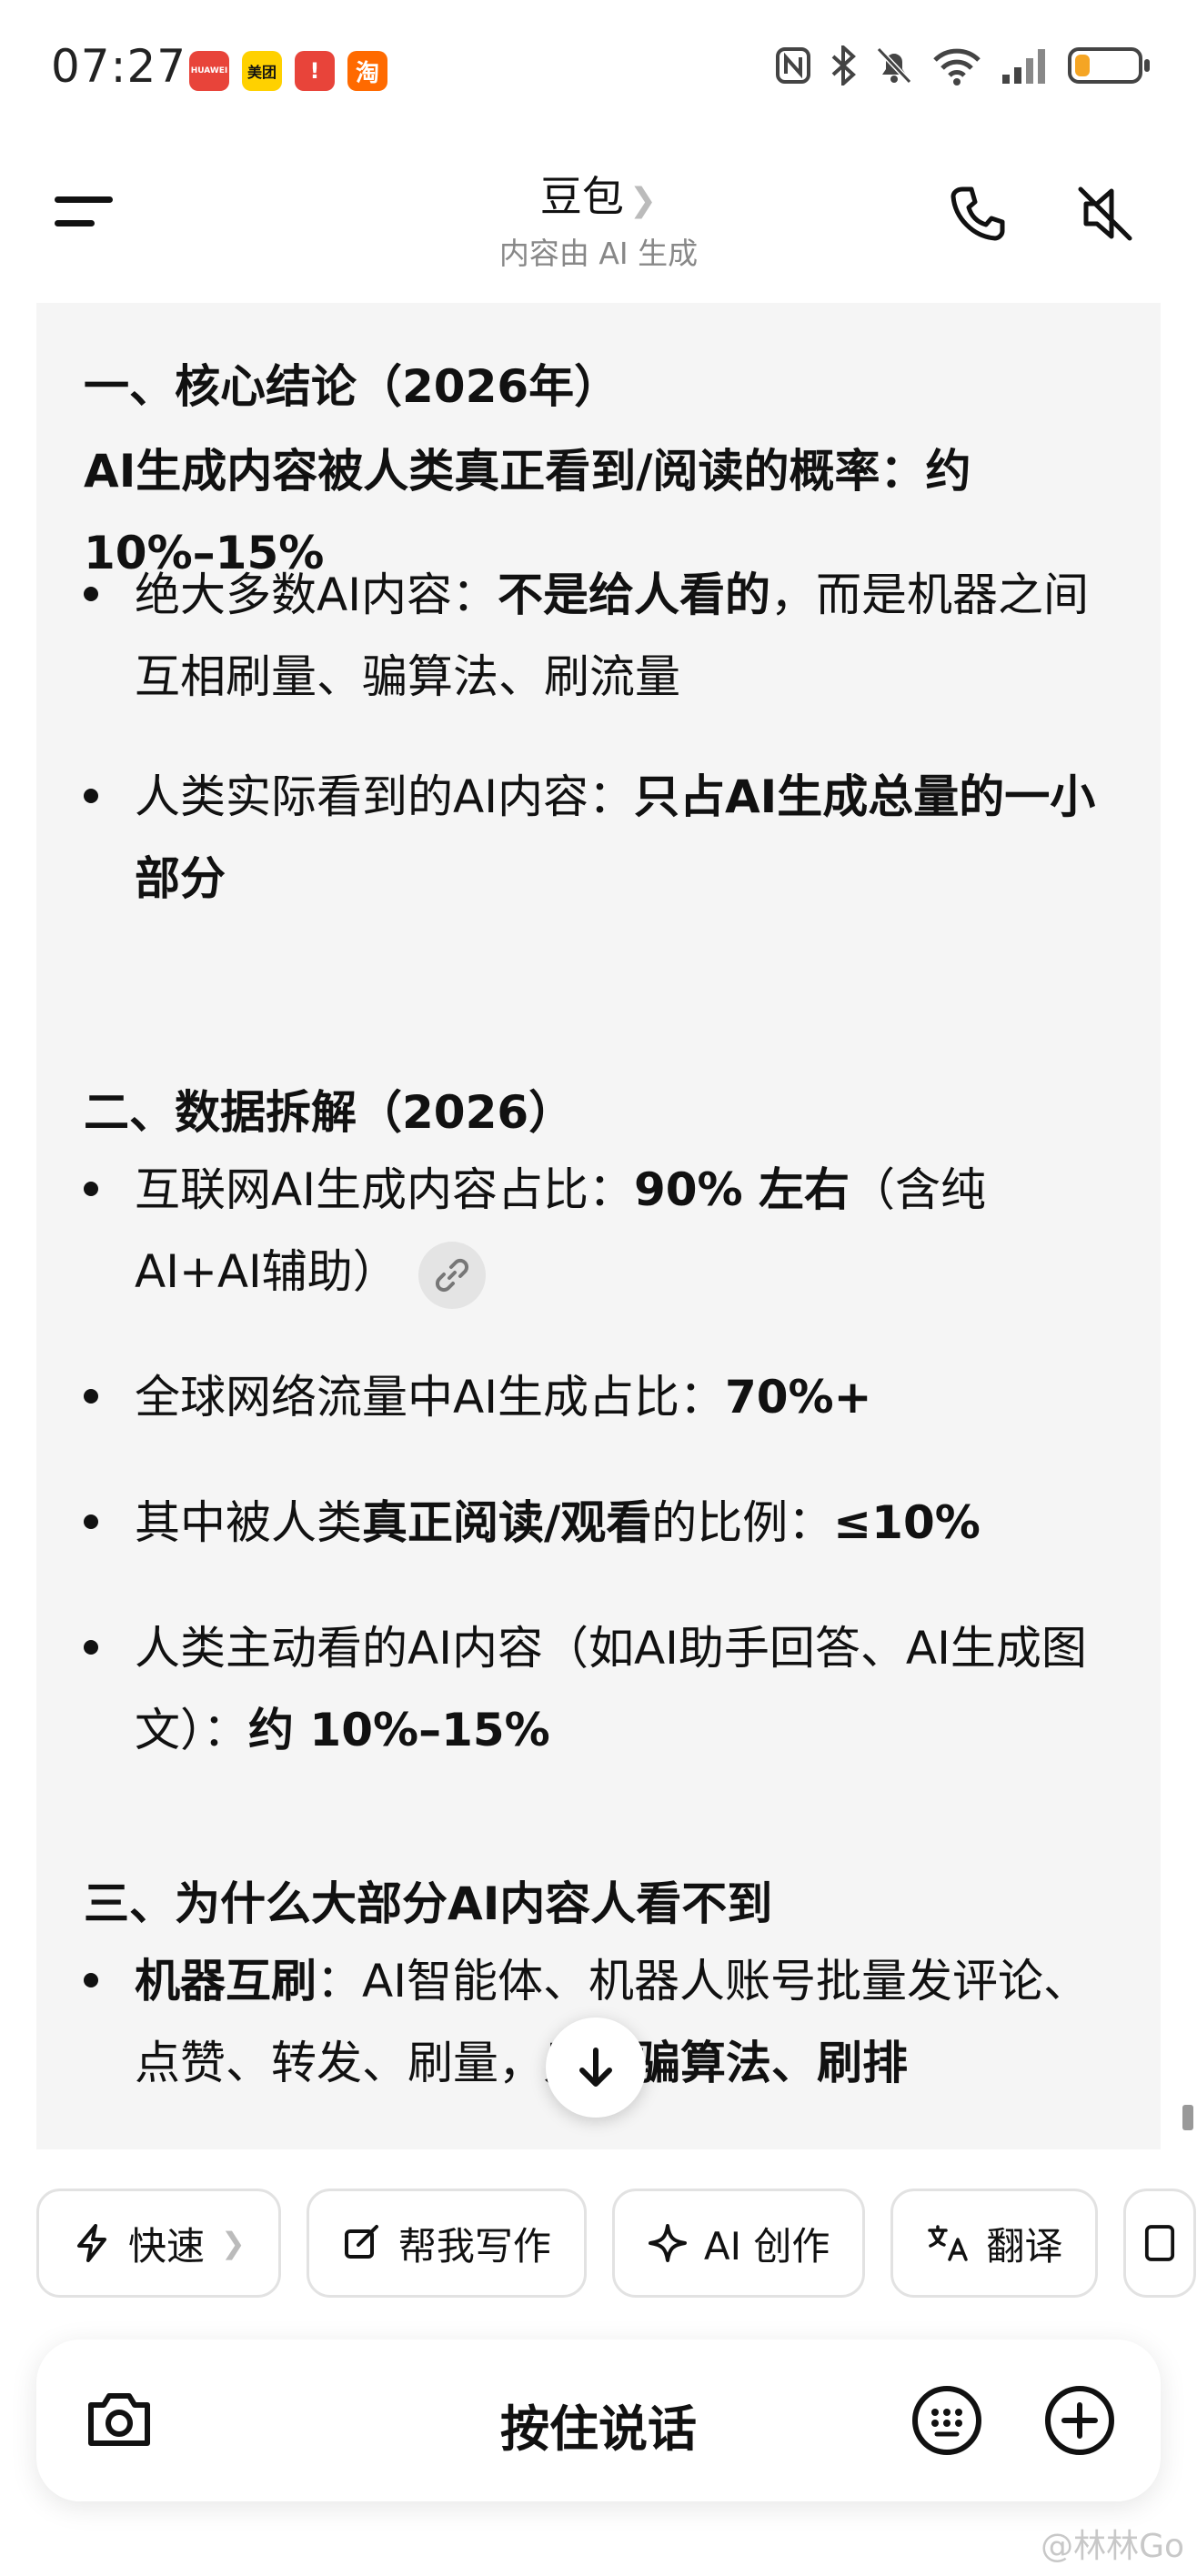  What do you see at coordinates (428, 1903) in the screenshot?
I see `section-heading: 三、为什么大部分AI内容人看不到` at bounding box center [428, 1903].